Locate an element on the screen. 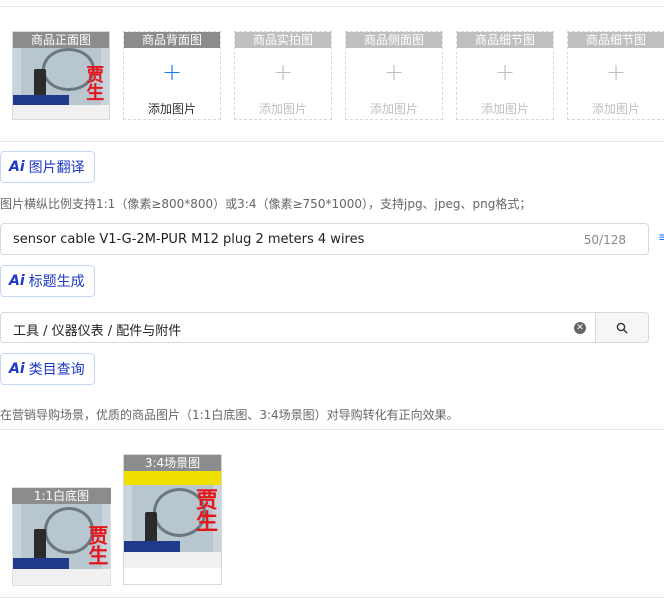  top-divider is located at coordinates (332, 6).